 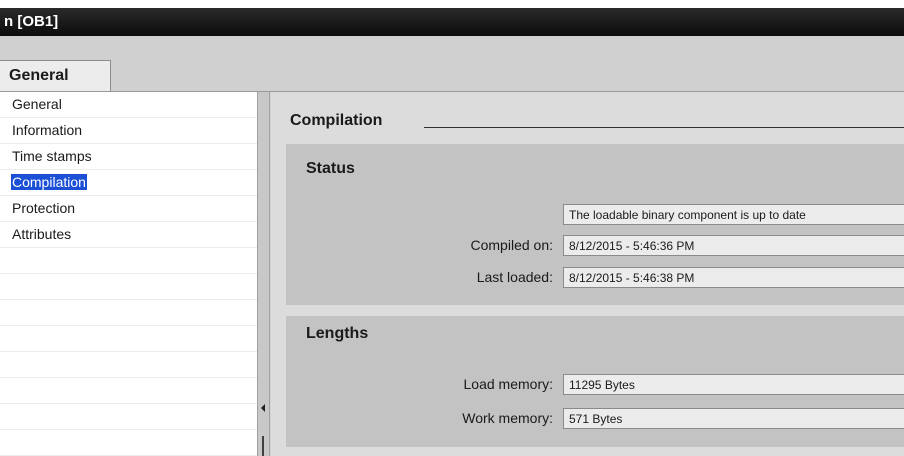 I want to click on title-bar: n [OB1], so click(x=452, y=18).